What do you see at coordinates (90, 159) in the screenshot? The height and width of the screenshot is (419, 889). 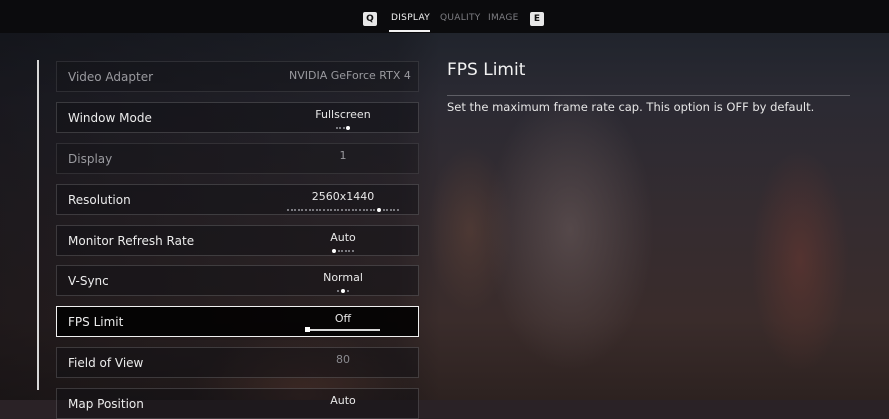 I see `setting-label: Display` at bounding box center [90, 159].